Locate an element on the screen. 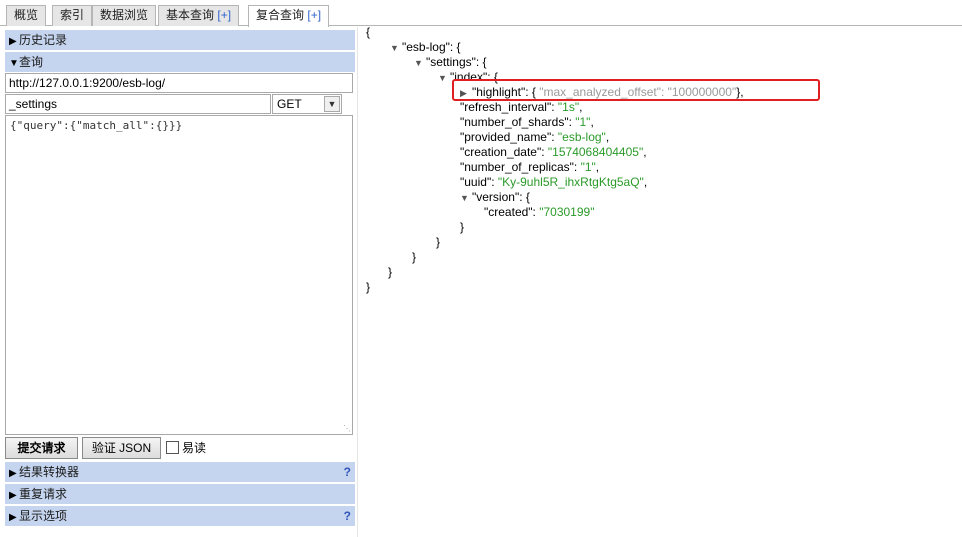 The height and width of the screenshot is (537, 962). json-key: "esb-log": { is located at coordinates (431, 47).